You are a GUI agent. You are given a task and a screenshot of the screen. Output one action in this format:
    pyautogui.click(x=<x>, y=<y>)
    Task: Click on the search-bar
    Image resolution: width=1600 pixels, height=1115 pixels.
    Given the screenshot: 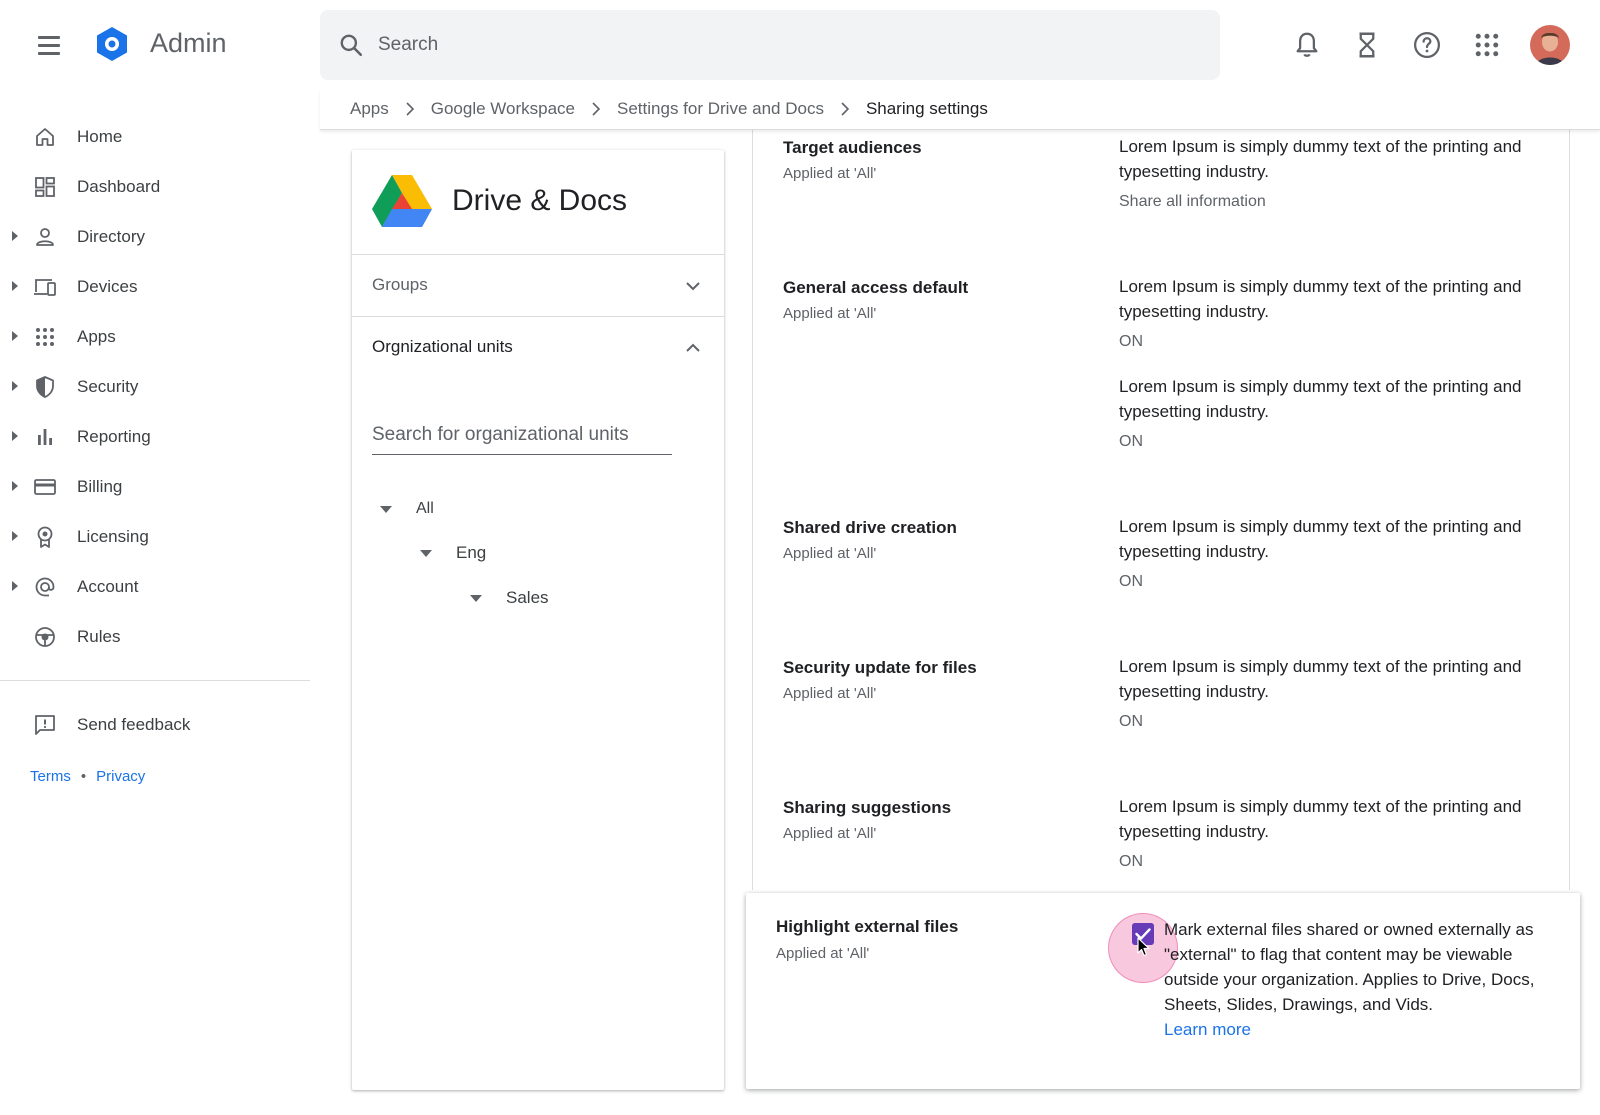 What is the action you would take?
    pyautogui.click(x=770, y=45)
    